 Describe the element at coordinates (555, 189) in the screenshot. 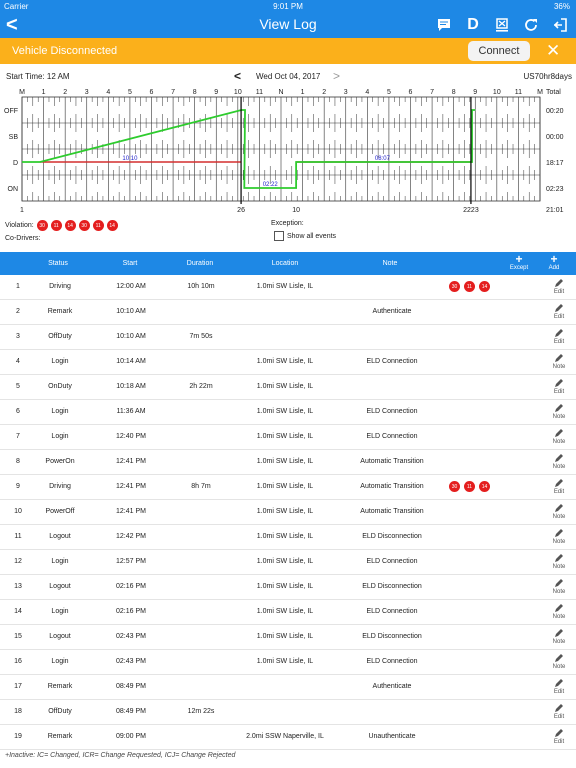

I see `row-total-on: 02:23` at that location.